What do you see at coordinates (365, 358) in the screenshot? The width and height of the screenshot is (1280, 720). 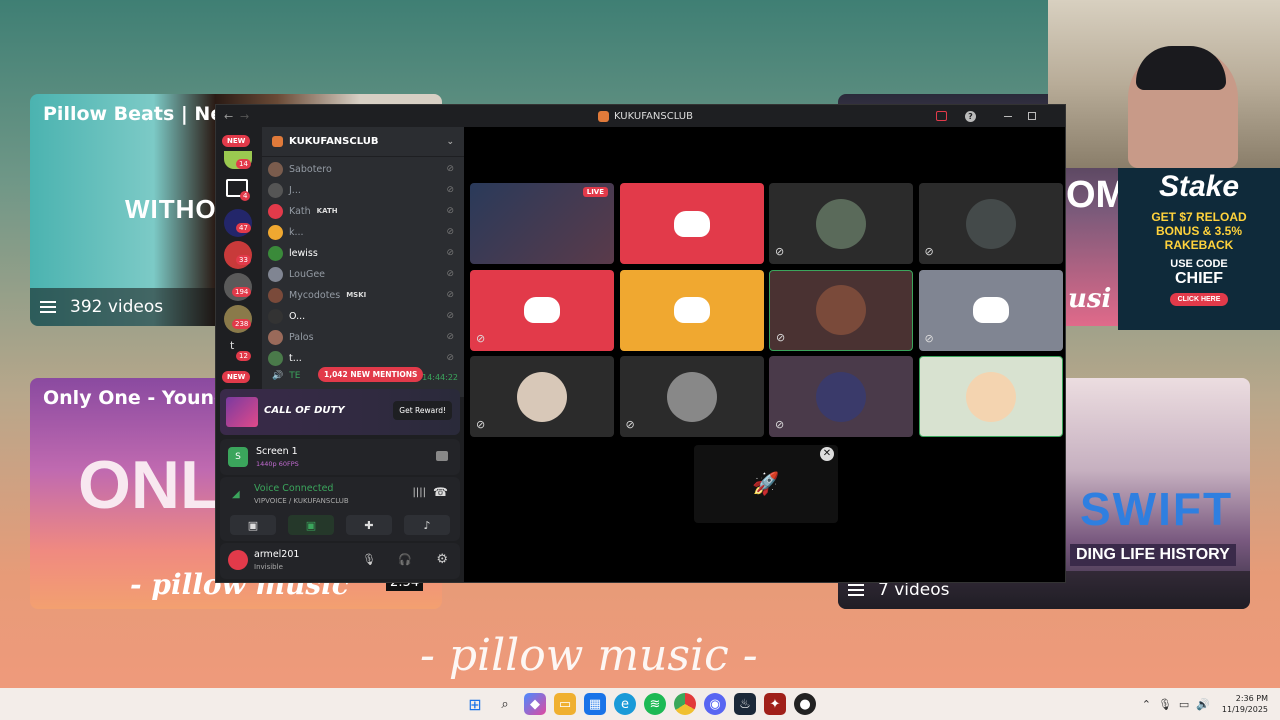 I see `member-row: t... ⊘` at bounding box center [365, 358].